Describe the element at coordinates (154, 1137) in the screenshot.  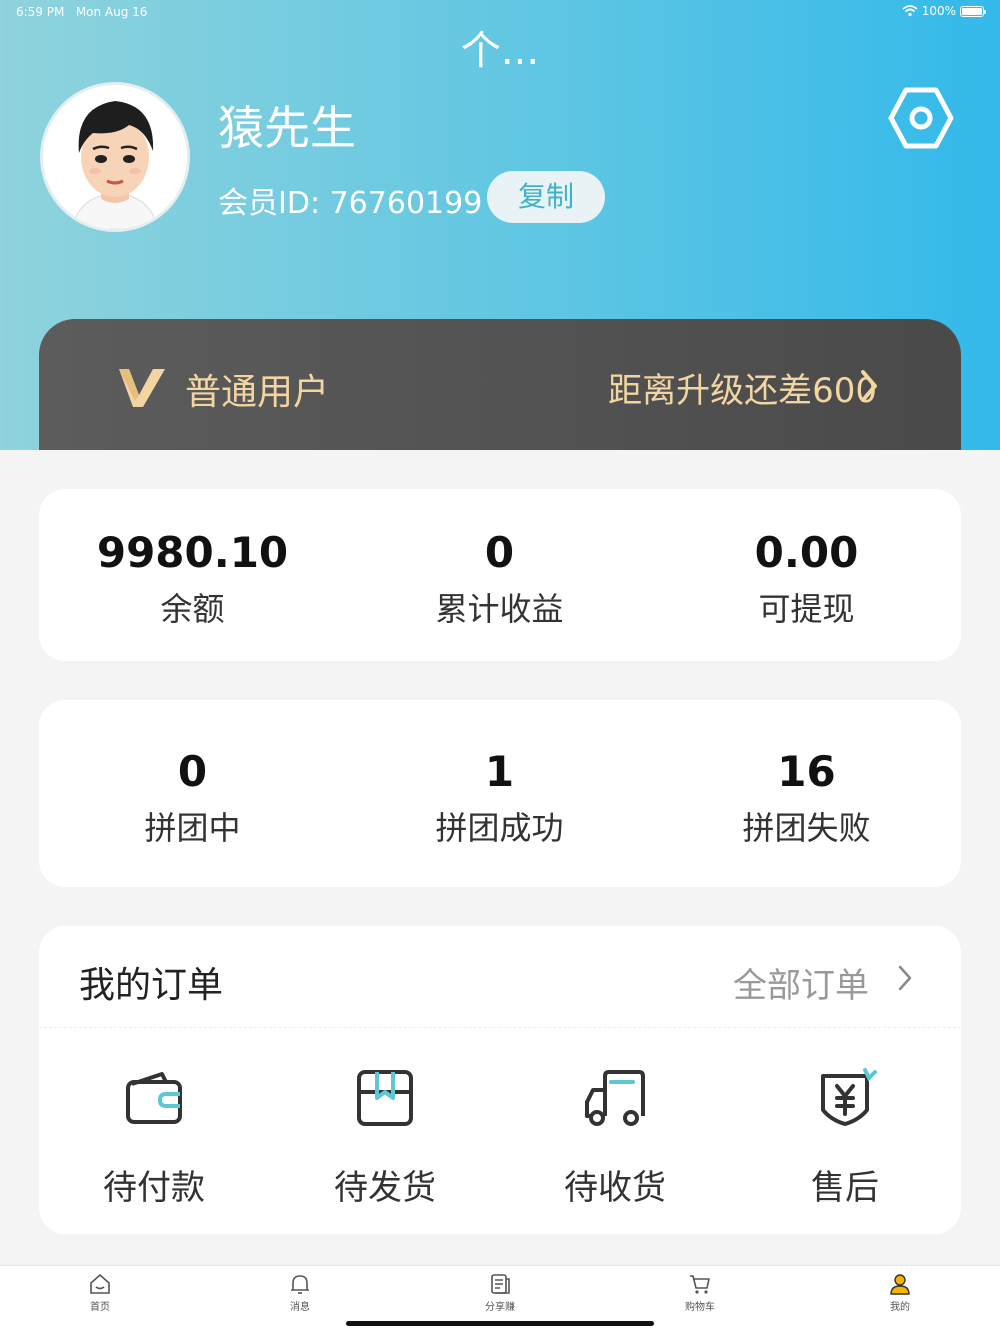
I see `order-pending-payment: 待付款` at that location.